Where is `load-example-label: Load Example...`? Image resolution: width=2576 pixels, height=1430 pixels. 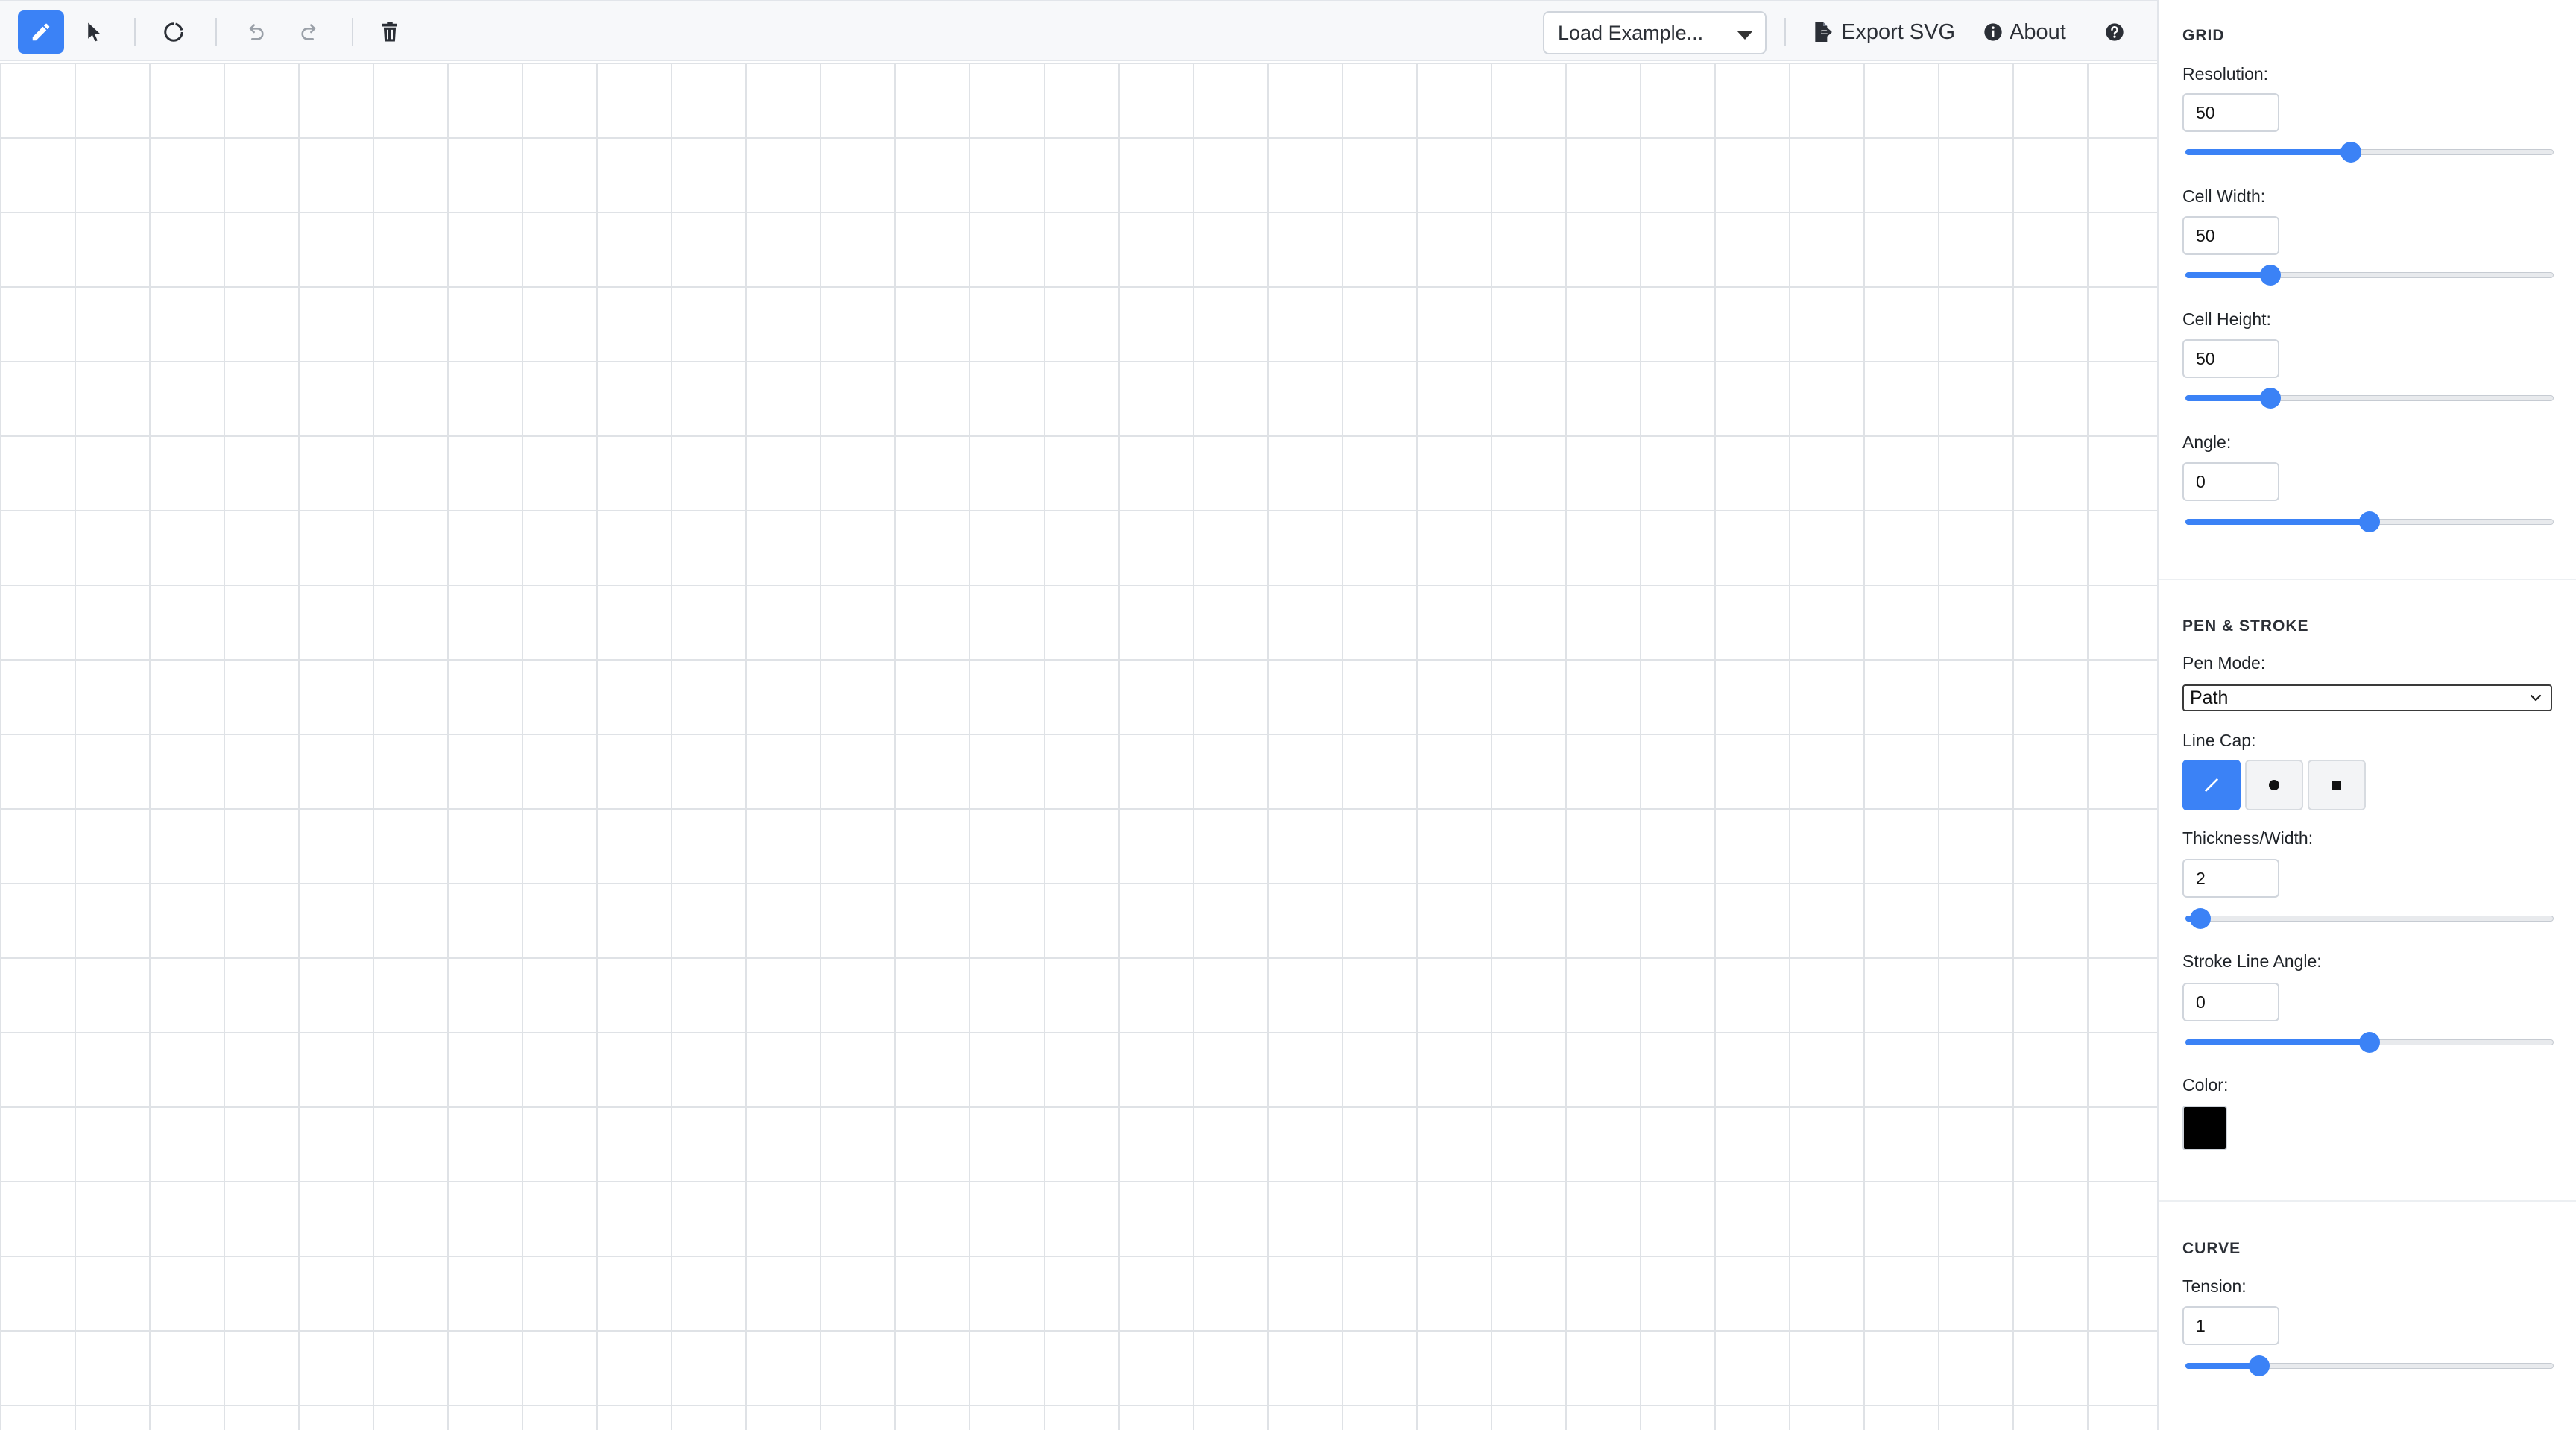 load-example-label: Load Example... is located at coordinates (1631, 32).